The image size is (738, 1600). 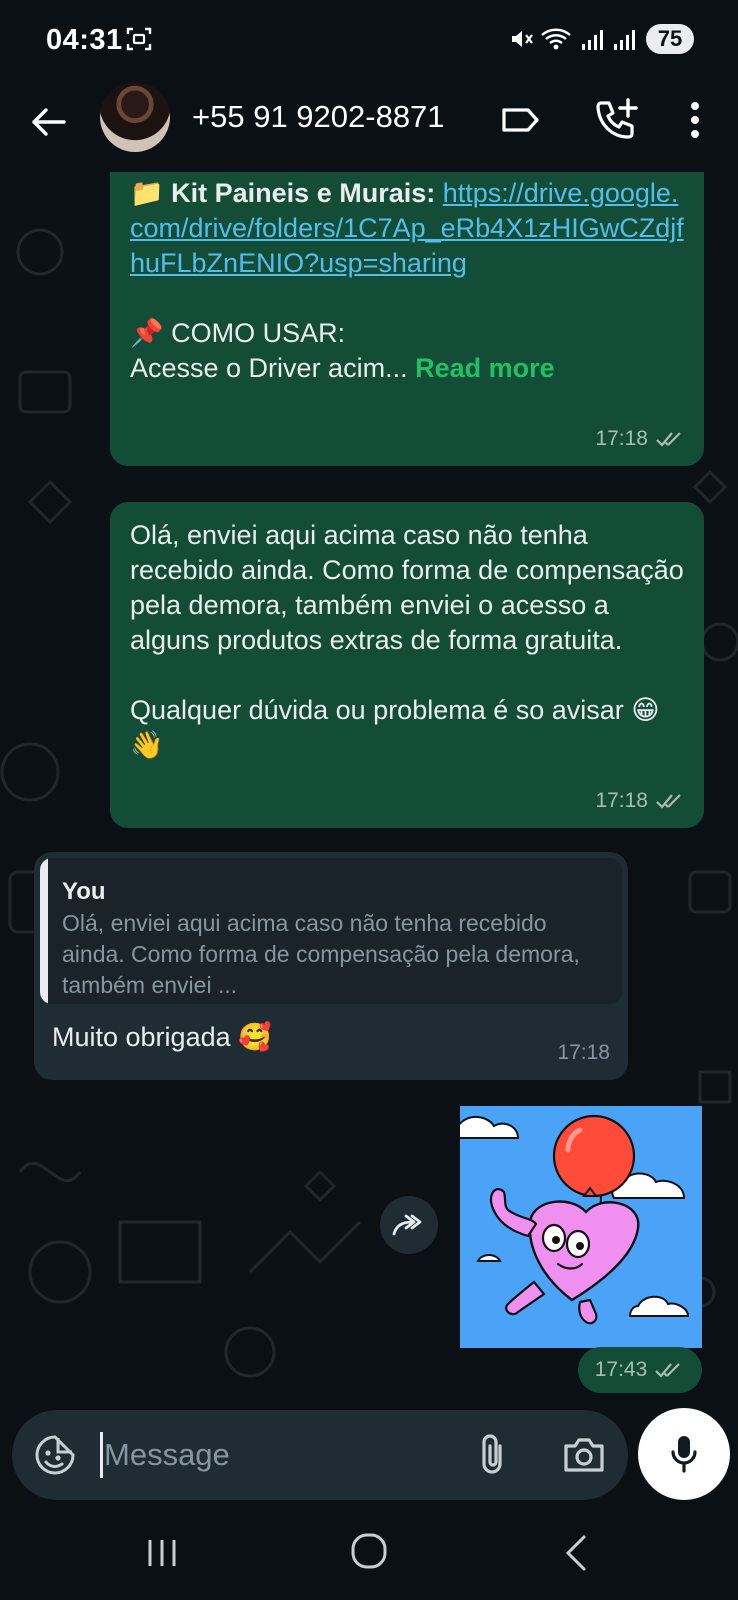 What do you see at coordinates (485, 368) in the screenshot?
I see `read-more-link: Read more` at bounding box center [485, 368].